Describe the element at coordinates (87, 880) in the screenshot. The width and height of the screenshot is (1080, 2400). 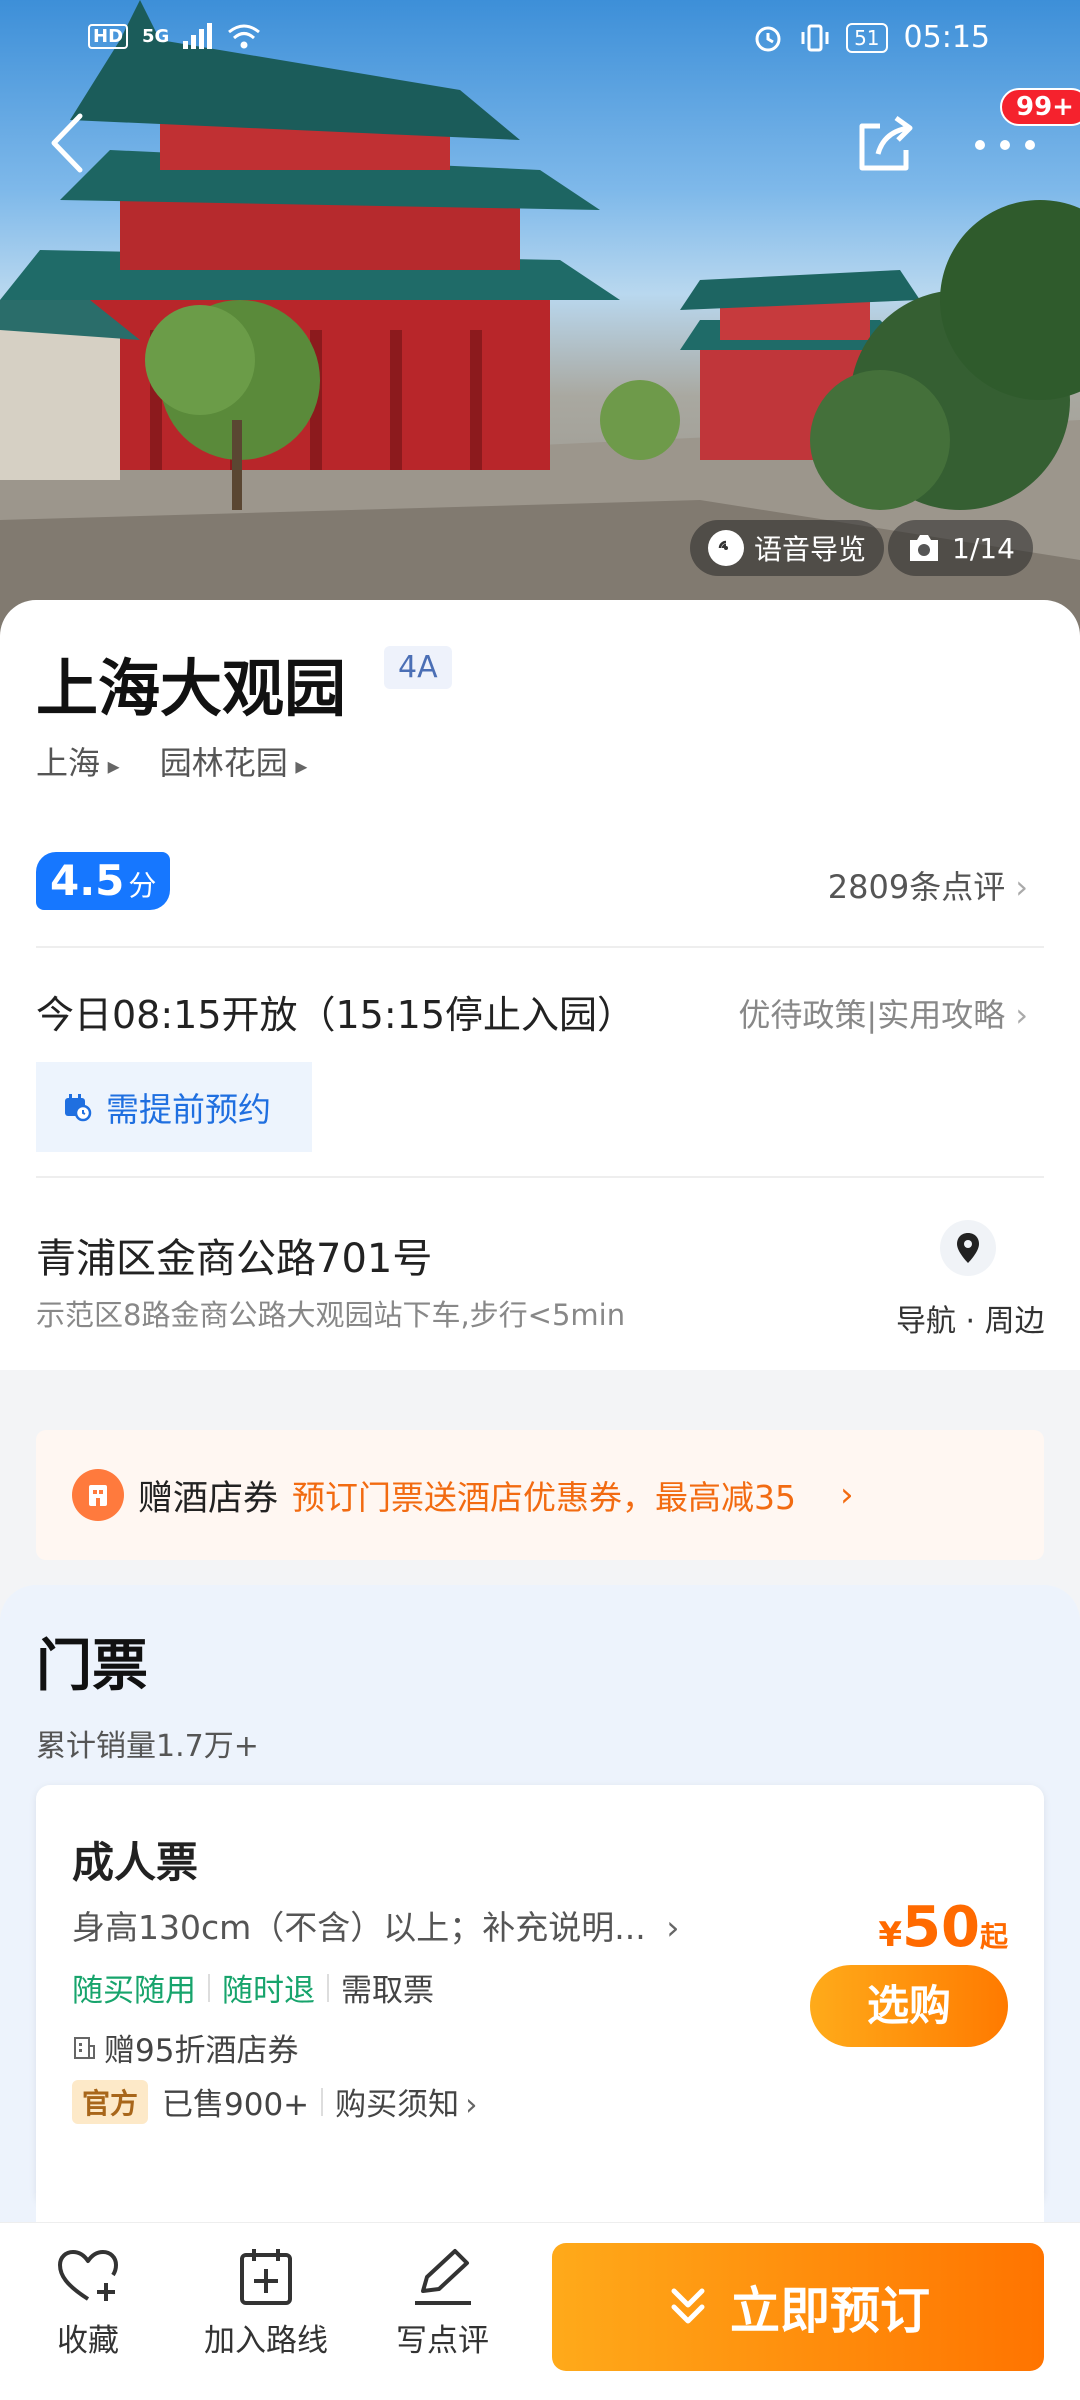
I see `rating-value: 4.5` at that location.